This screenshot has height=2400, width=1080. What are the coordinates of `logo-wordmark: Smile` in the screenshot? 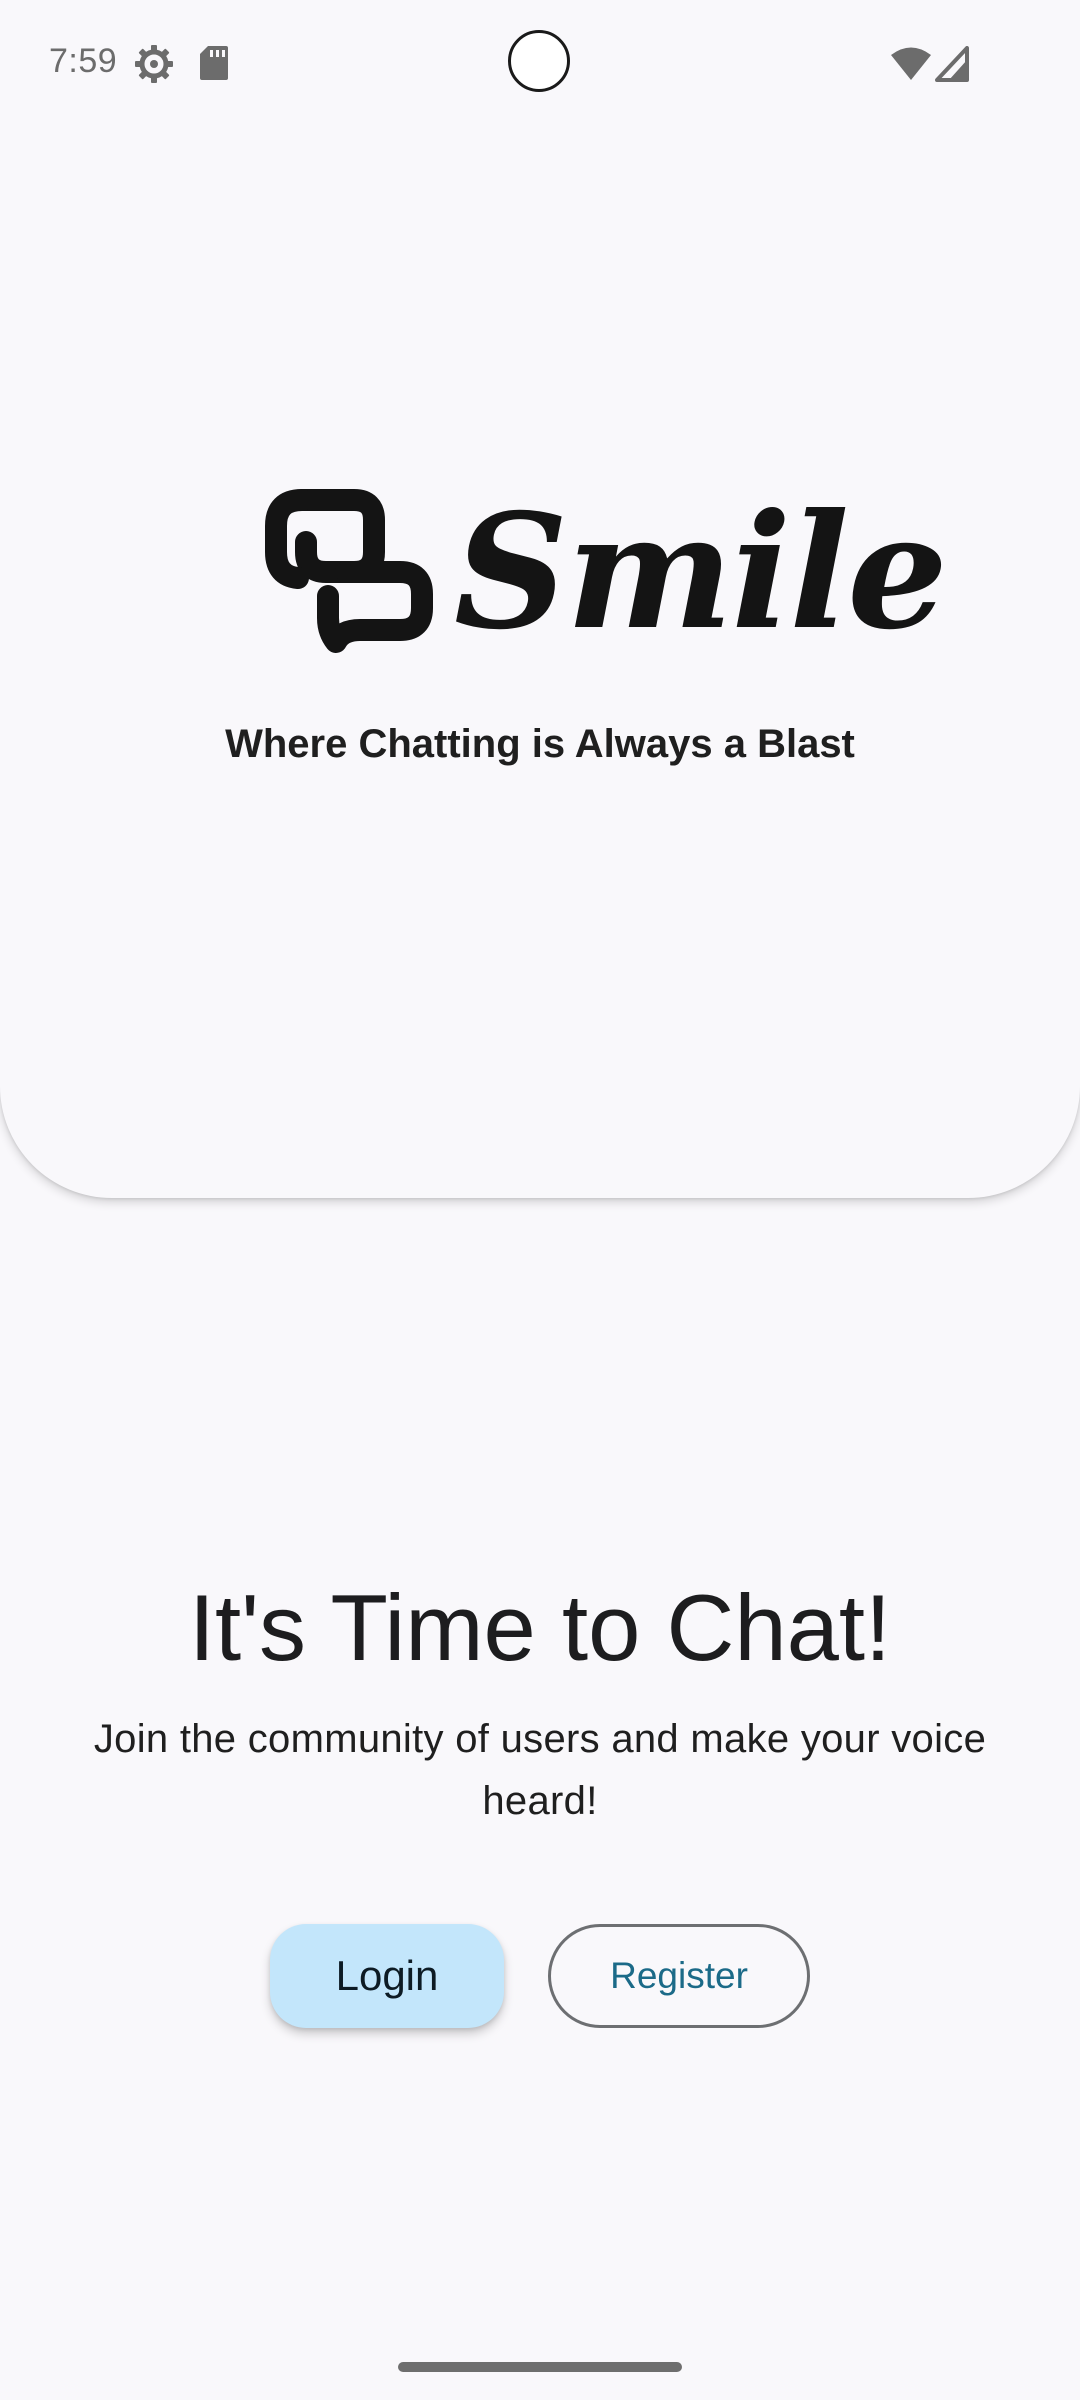 It's located at (701, 572).